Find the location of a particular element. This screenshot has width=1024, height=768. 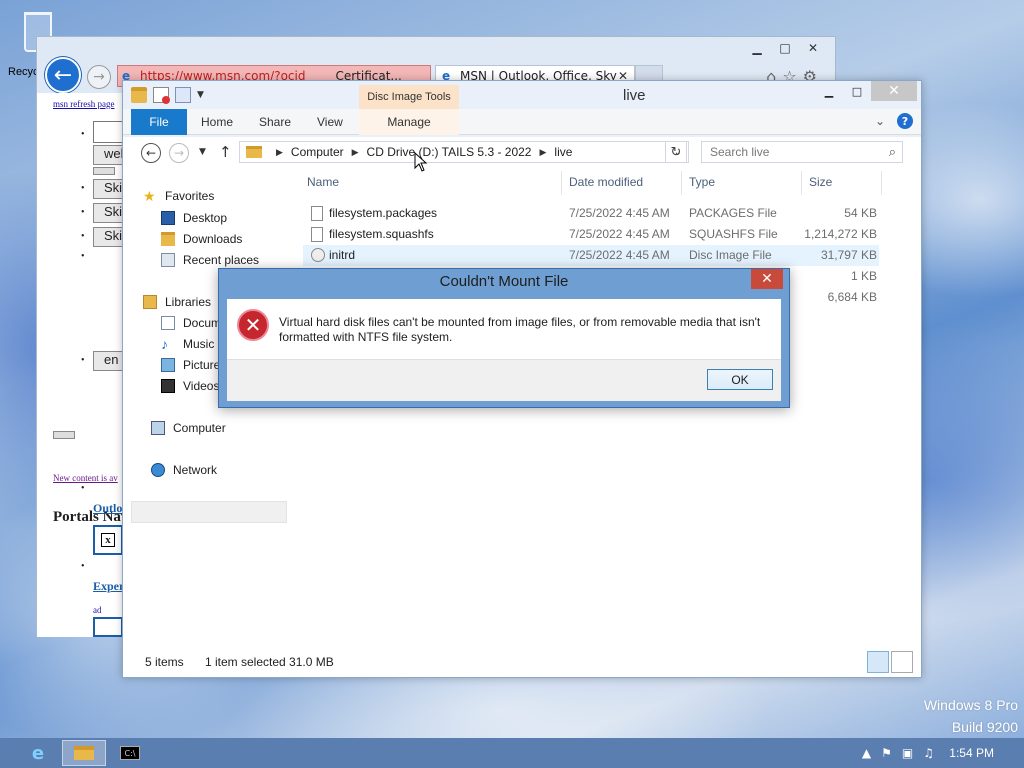

column-header-size: Size is located at coordinates (820, 182).